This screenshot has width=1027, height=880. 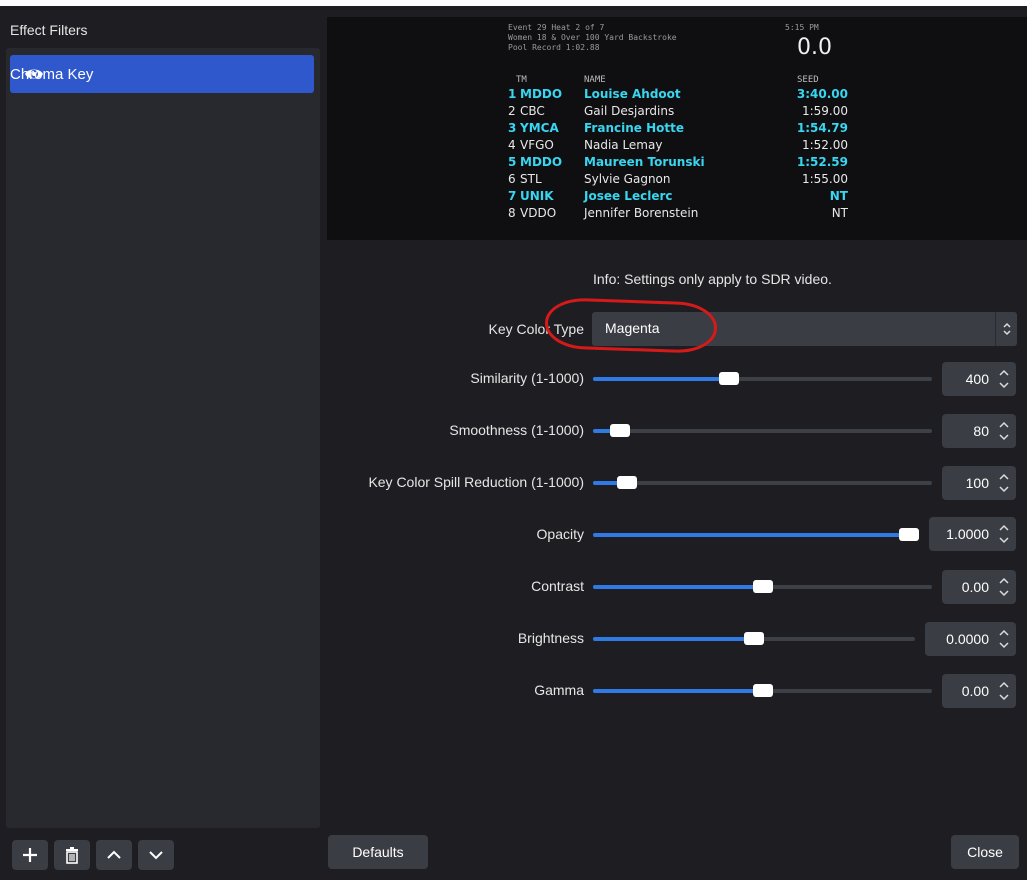 I want to click on gamma-label: Gamma, so click(x=559, y=690).